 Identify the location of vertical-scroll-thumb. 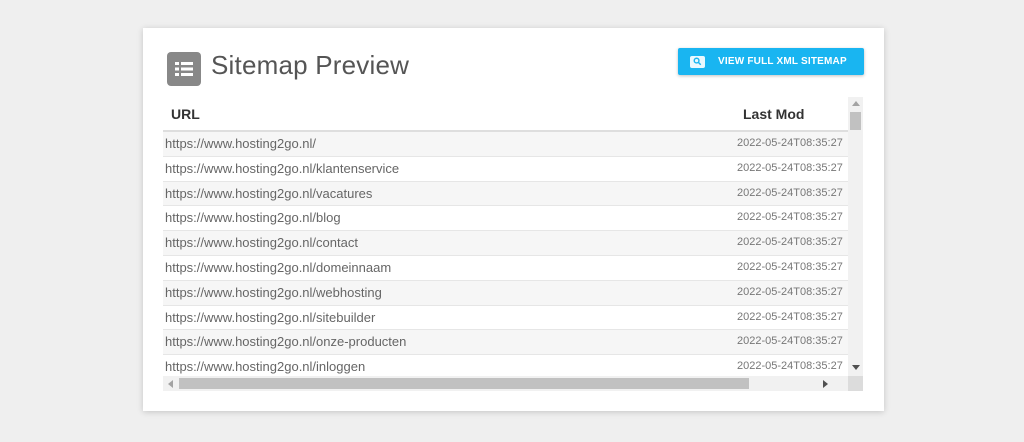
(855, 121).